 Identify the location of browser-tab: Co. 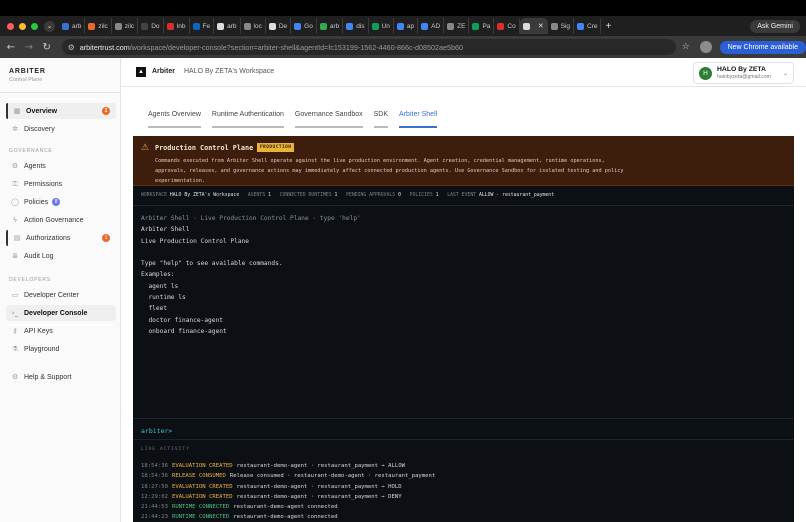
(507, 26).